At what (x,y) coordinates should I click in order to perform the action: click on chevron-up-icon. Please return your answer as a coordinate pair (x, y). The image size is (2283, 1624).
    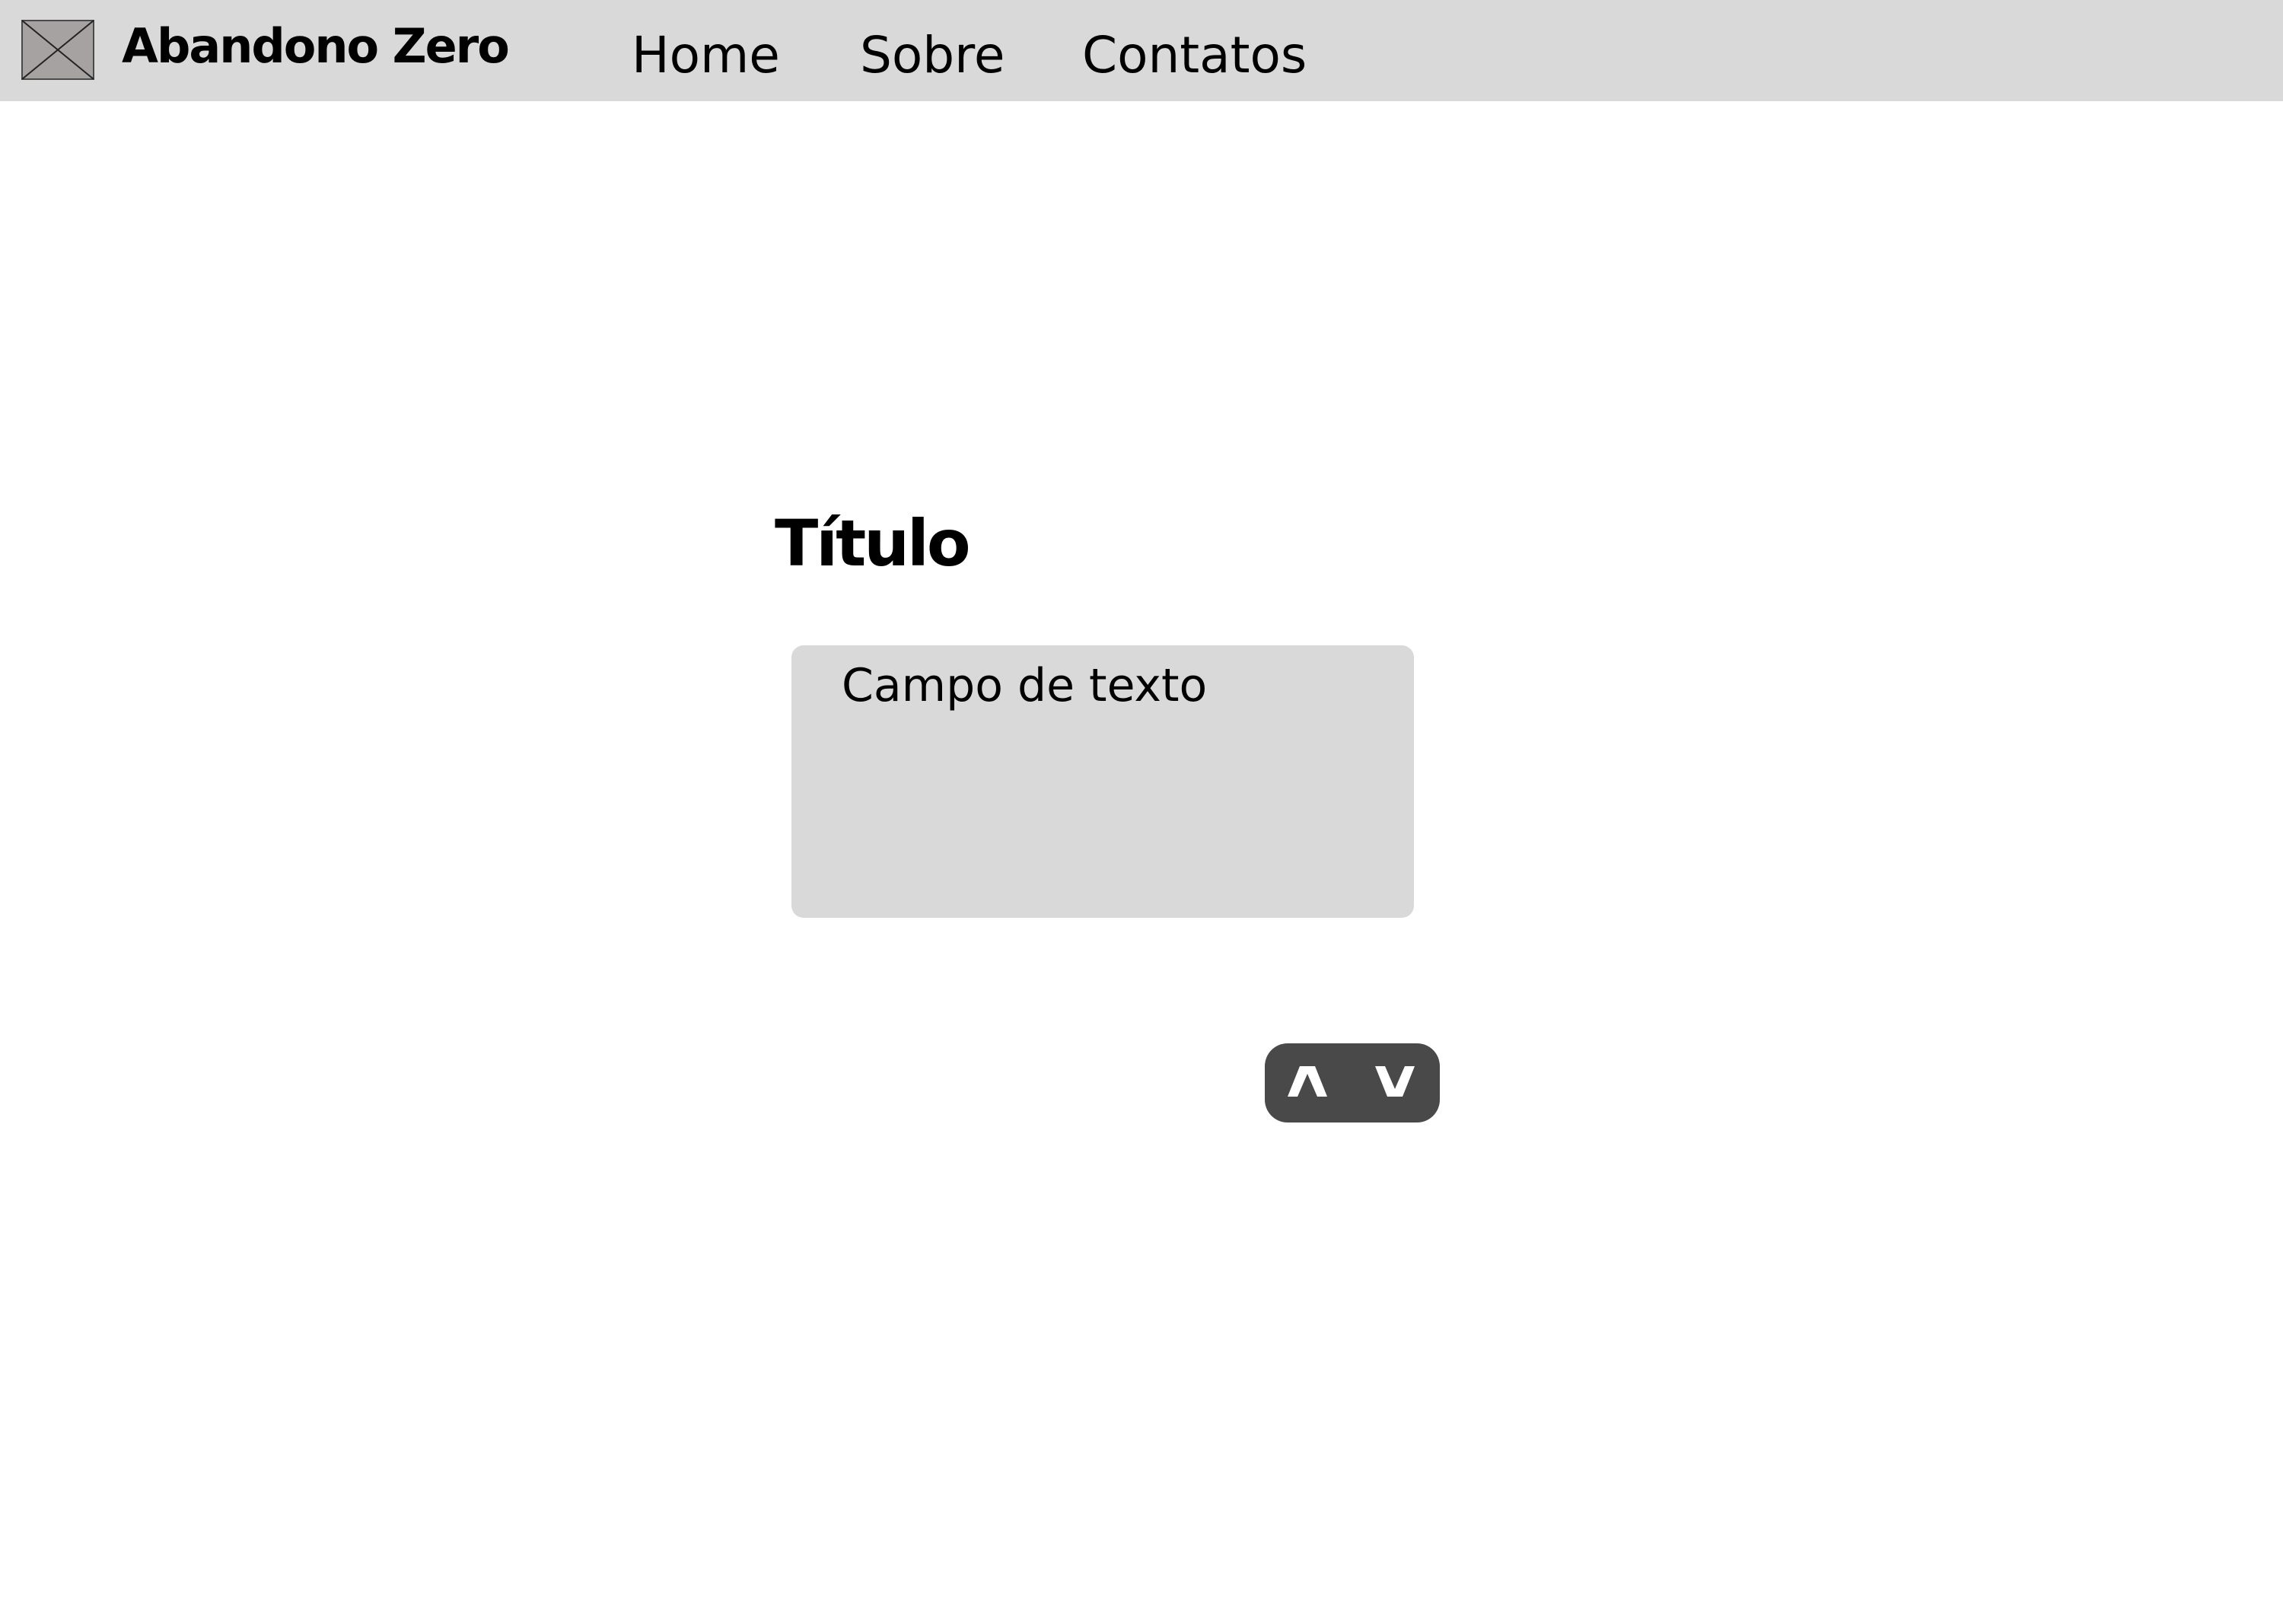
    Looking at the image, I should click on (1307, 1081).